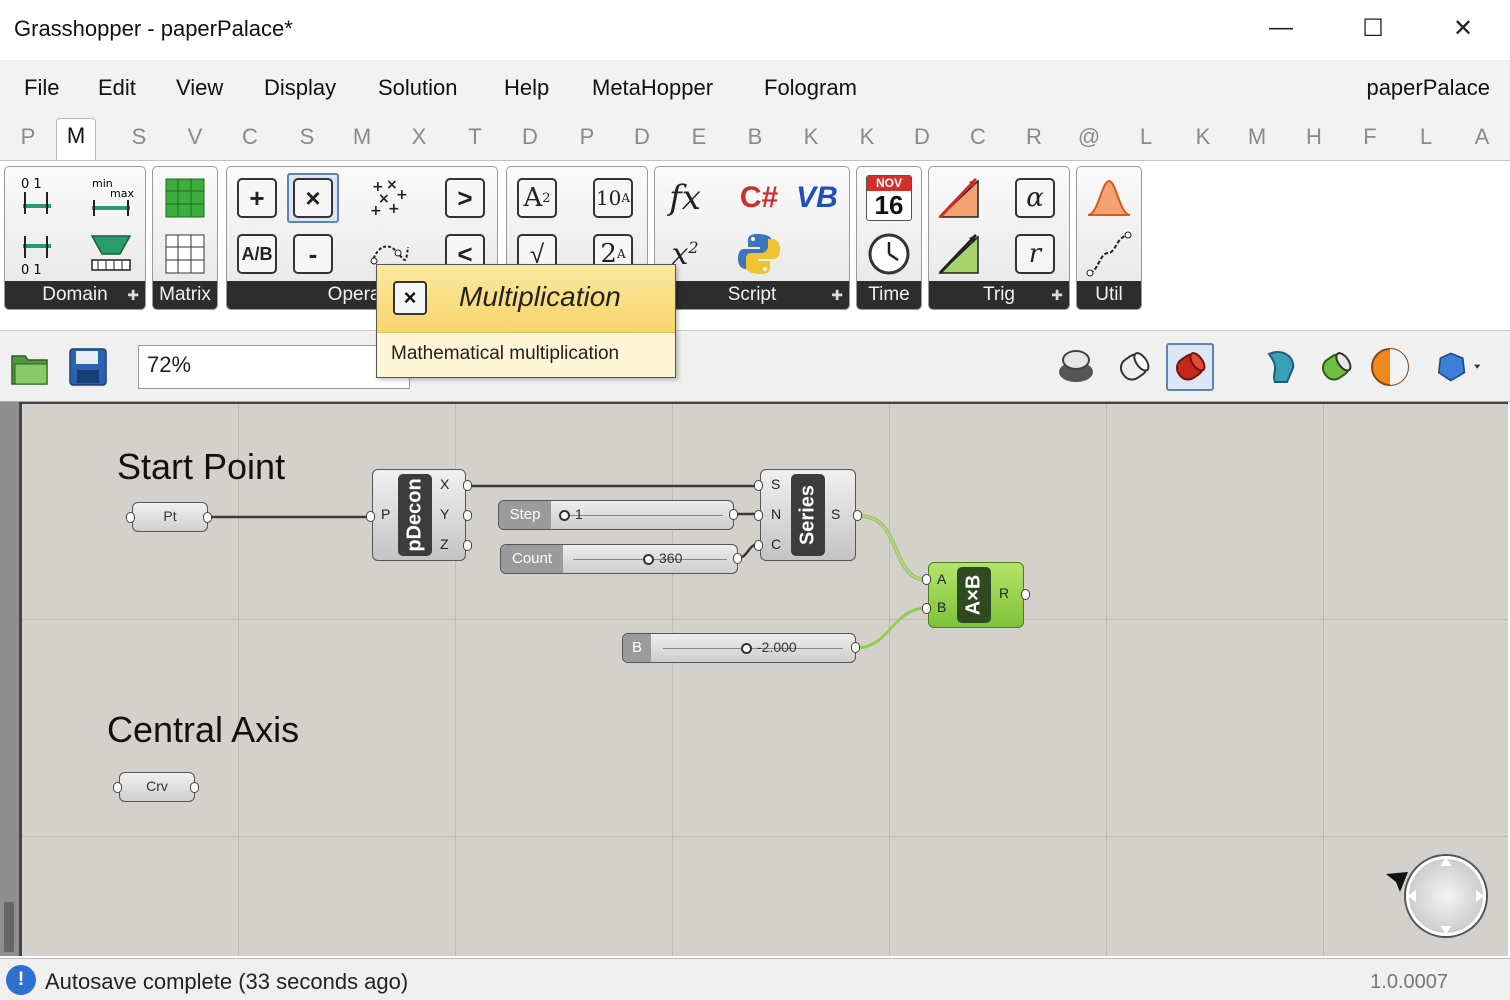  Describe the element at coordinates (642, 137) in the screenshot. I see `tab-d2: D` at that location.